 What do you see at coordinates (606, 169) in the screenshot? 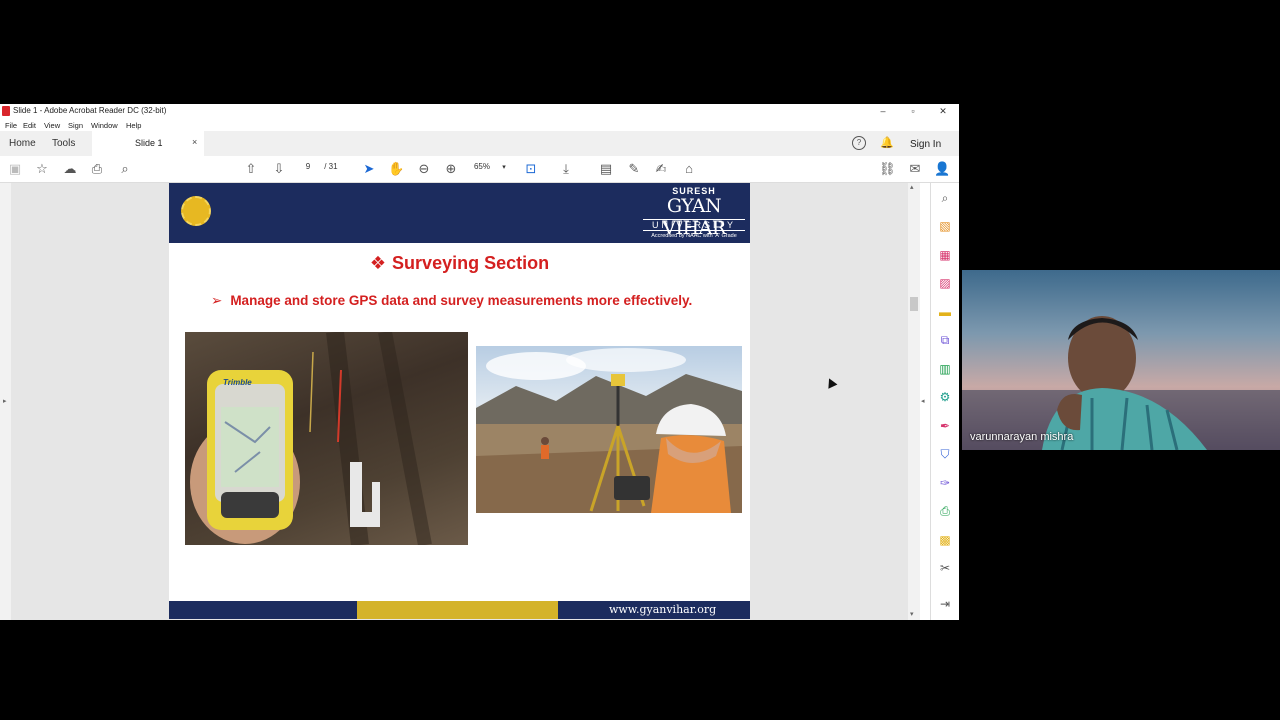
I see `comment-icon: ▤` at bounding box center [606, 169].